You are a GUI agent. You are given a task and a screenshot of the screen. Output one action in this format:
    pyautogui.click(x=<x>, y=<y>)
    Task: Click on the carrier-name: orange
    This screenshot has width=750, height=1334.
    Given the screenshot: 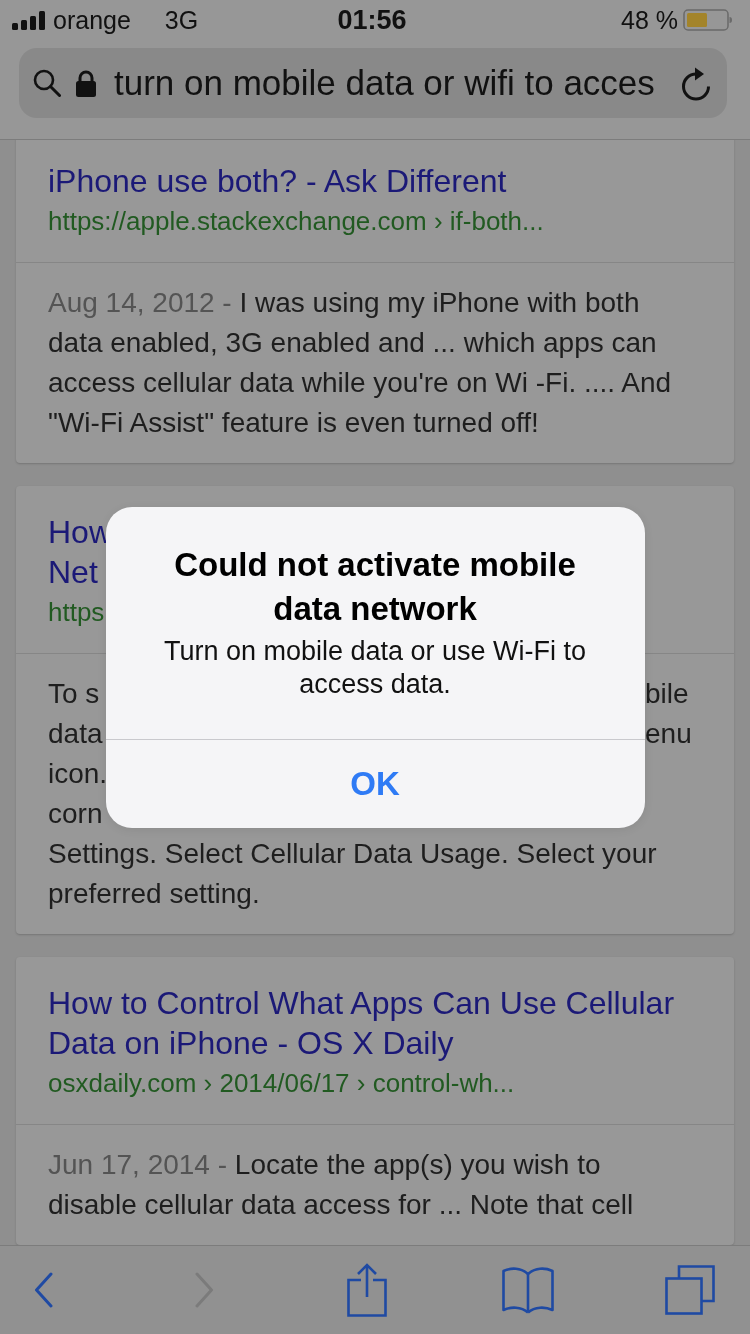 What is the action you would take?
    pyautogui.click(x=92, y=20)
    